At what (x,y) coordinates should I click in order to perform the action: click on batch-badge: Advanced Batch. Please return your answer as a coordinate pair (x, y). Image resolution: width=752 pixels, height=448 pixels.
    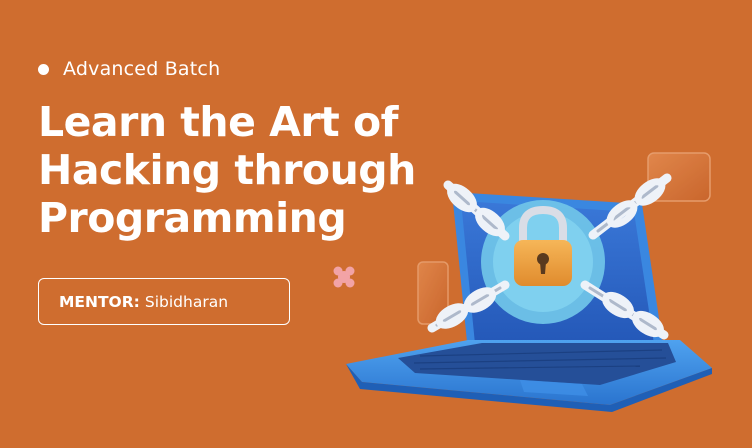
    Looking at the image, I should click on (129, 69).